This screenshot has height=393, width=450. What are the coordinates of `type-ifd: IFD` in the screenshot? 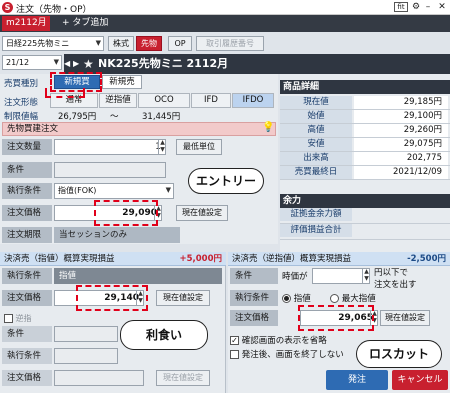 It's located at (211, 100).